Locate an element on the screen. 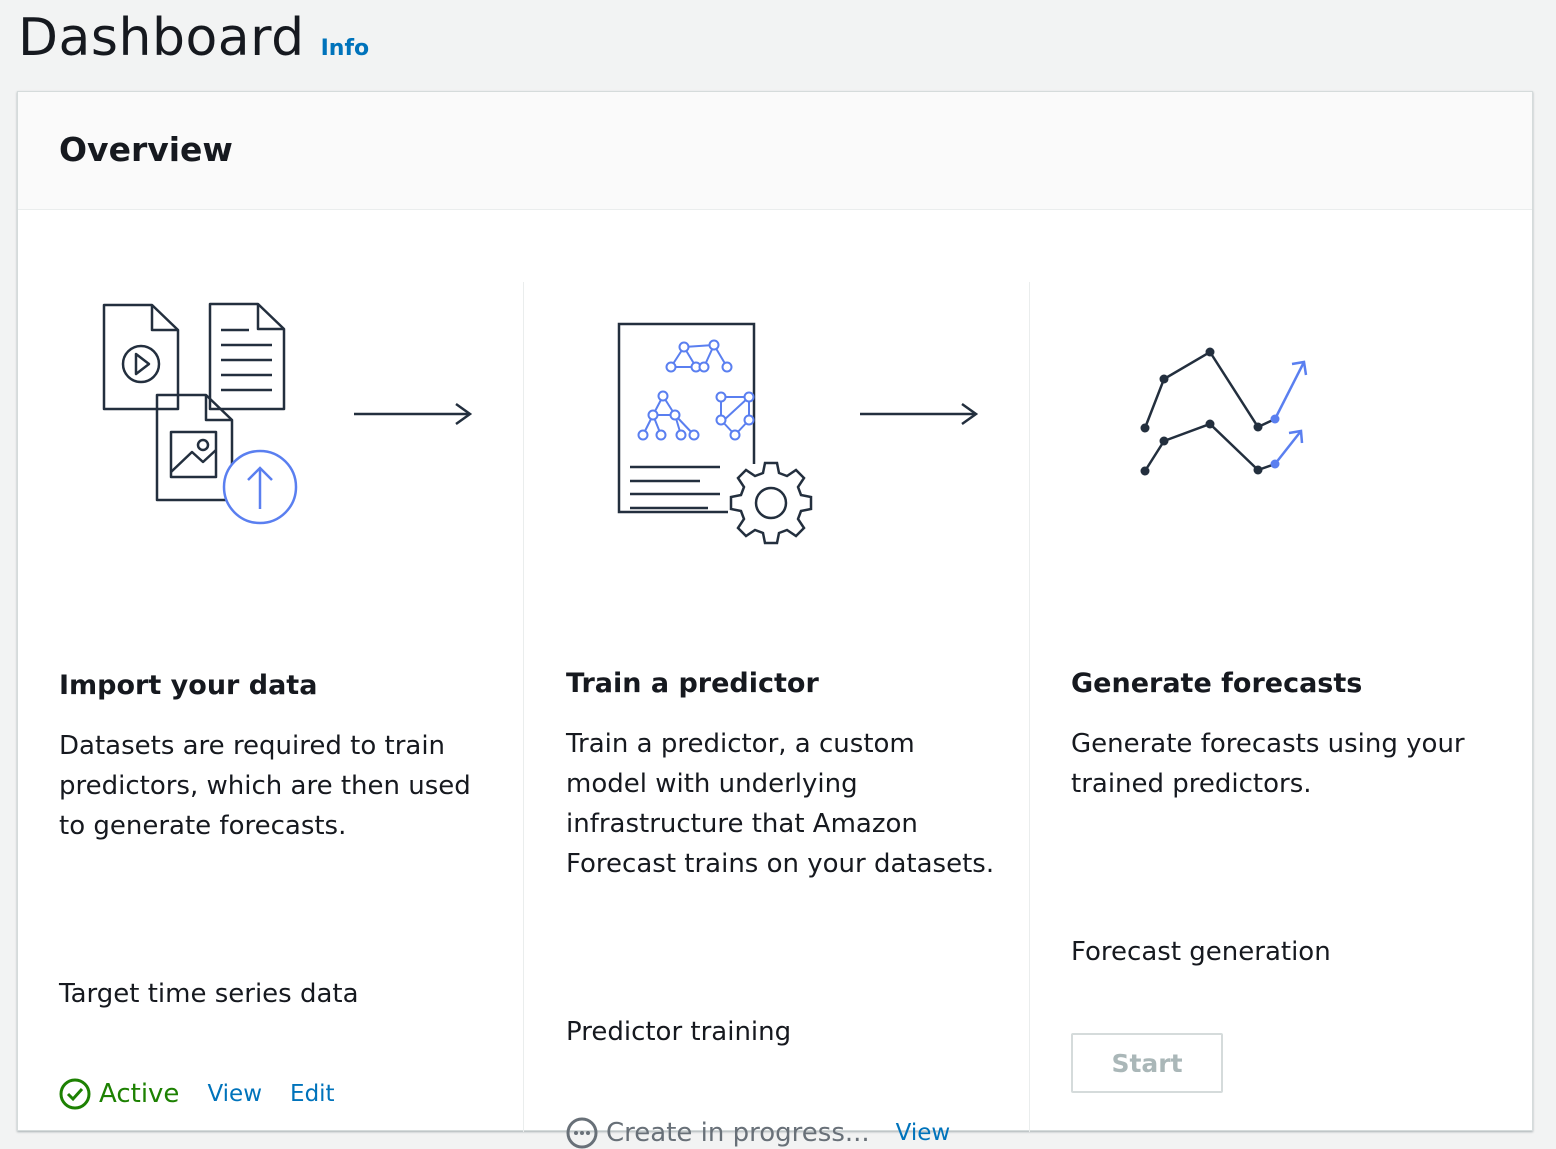  step-title: Train a predictor is located at coordinates (692, 683).